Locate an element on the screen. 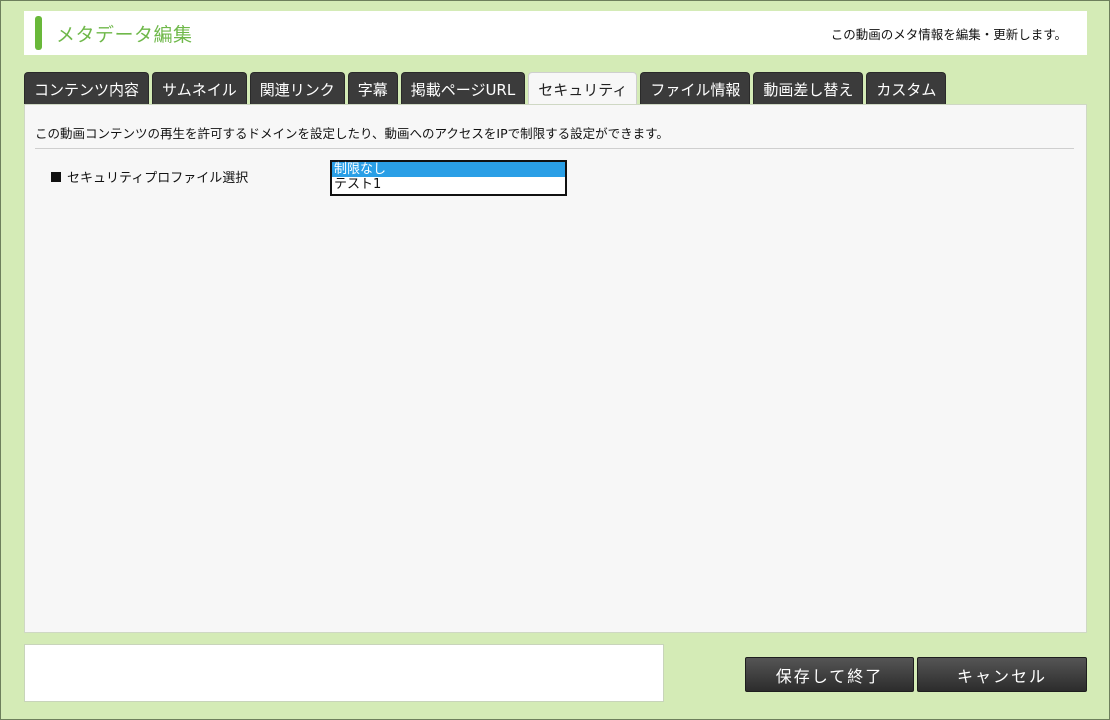 The image size is (1110, 720). tab-custom: カスタム is located at coordinates (906, 88).